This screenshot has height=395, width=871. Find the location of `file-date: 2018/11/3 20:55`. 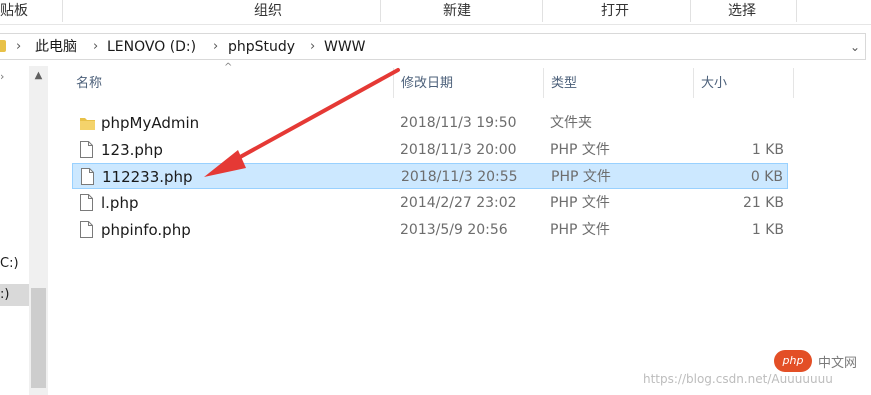

file-date: 2018/11/3 20:55 is located at coordinates (459, 177).